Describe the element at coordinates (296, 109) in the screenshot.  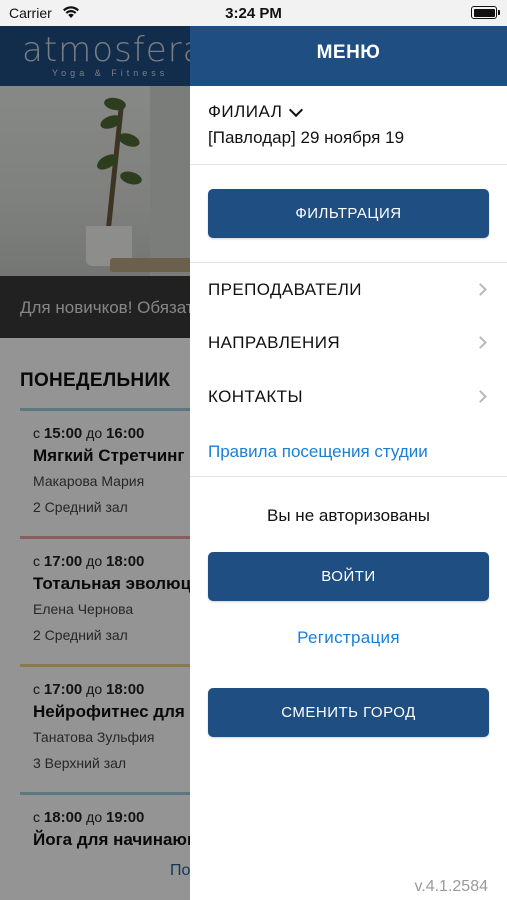
I see `chevron-down-icon` at that location.